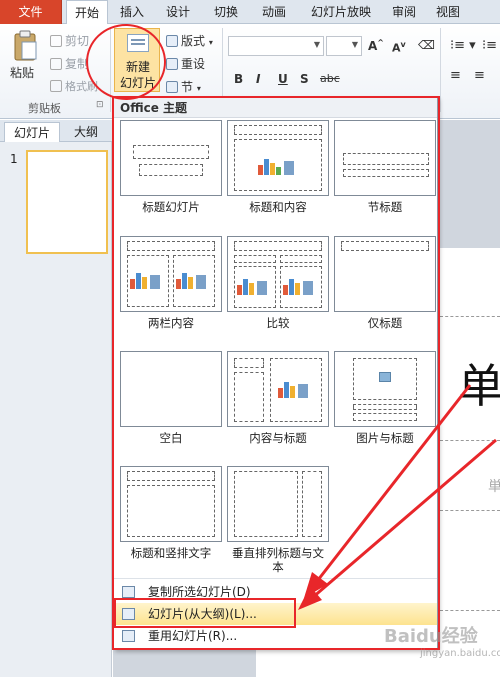 The height and width of the screenshot is (677, 500). What do you see at coordinates (460, 653) in the screenshot?
I see `watermark-url: jingyan.baidu.com` at bounding box center [460, 653].